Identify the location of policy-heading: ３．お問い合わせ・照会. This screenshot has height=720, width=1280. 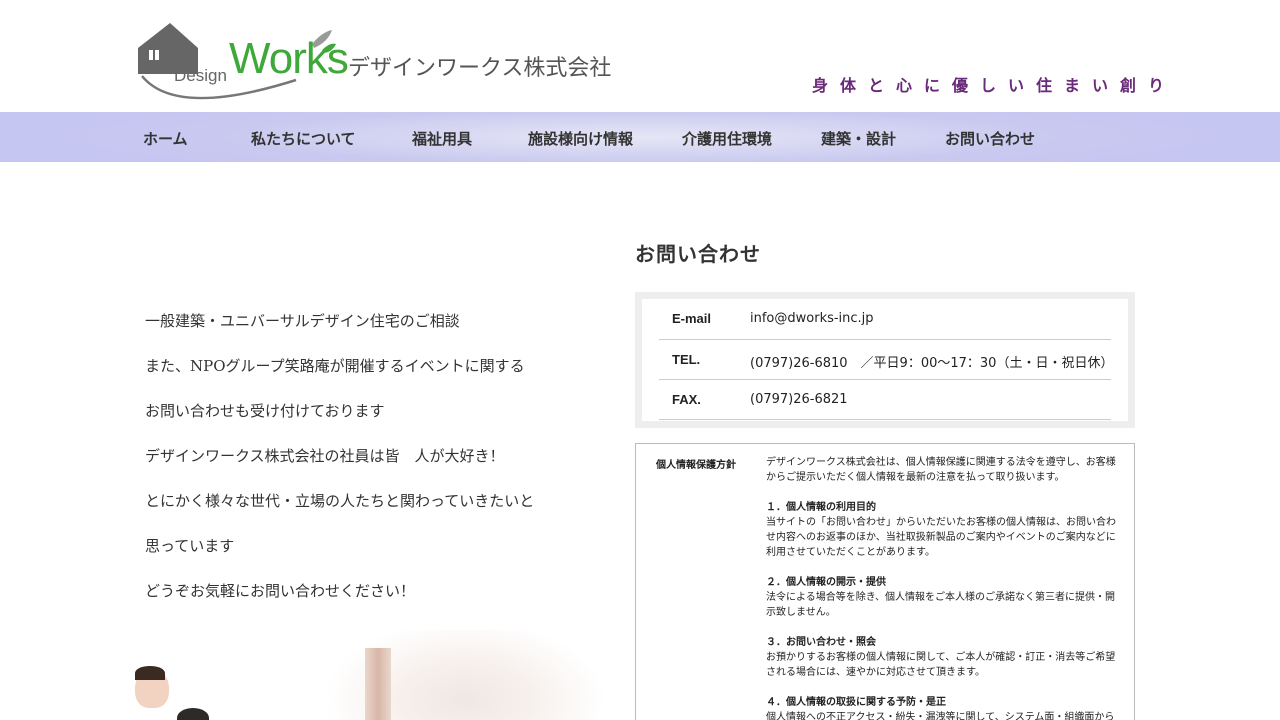
(821, 642).